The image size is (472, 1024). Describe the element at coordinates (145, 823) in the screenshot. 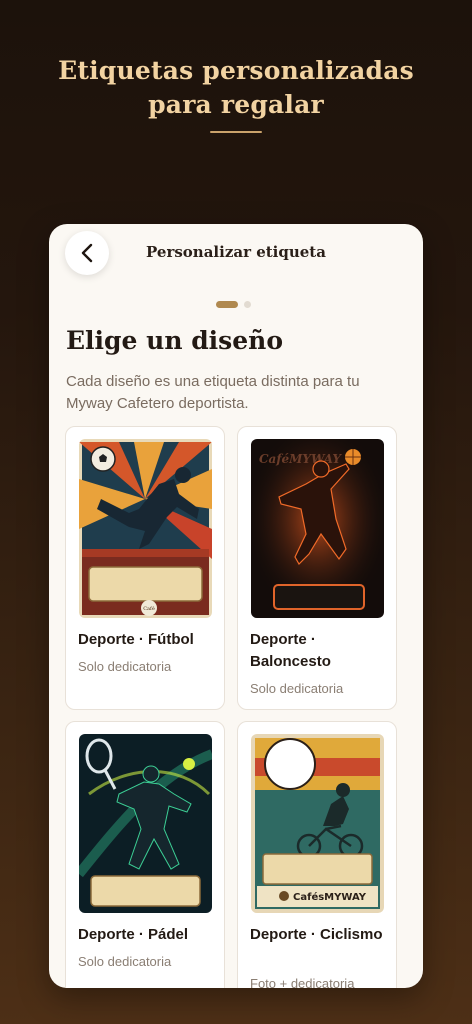

I see `design-thumbnail-padel` at that location.